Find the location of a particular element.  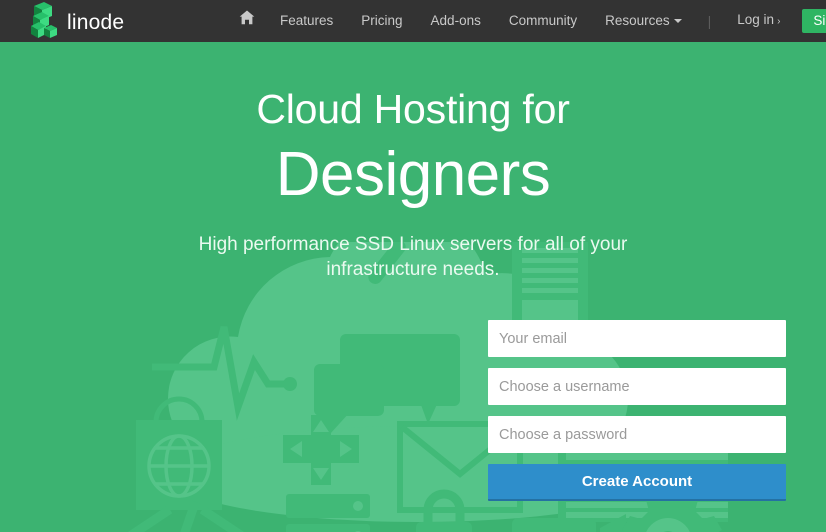

chevron-down-icon is located at coordinates (677, 21).